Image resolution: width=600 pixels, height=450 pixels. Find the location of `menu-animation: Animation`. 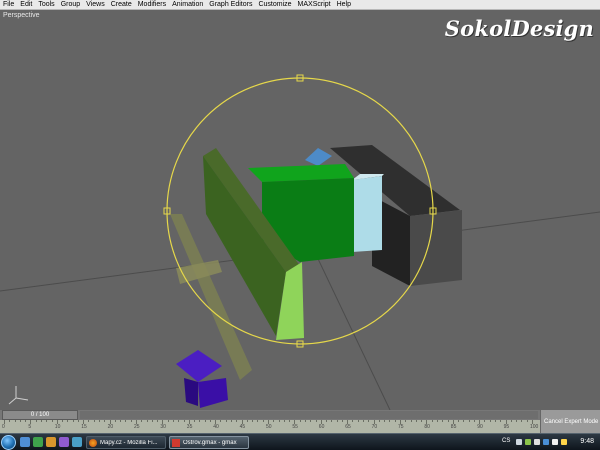

menu-animation: Animation is located at coordinates (187, 5).